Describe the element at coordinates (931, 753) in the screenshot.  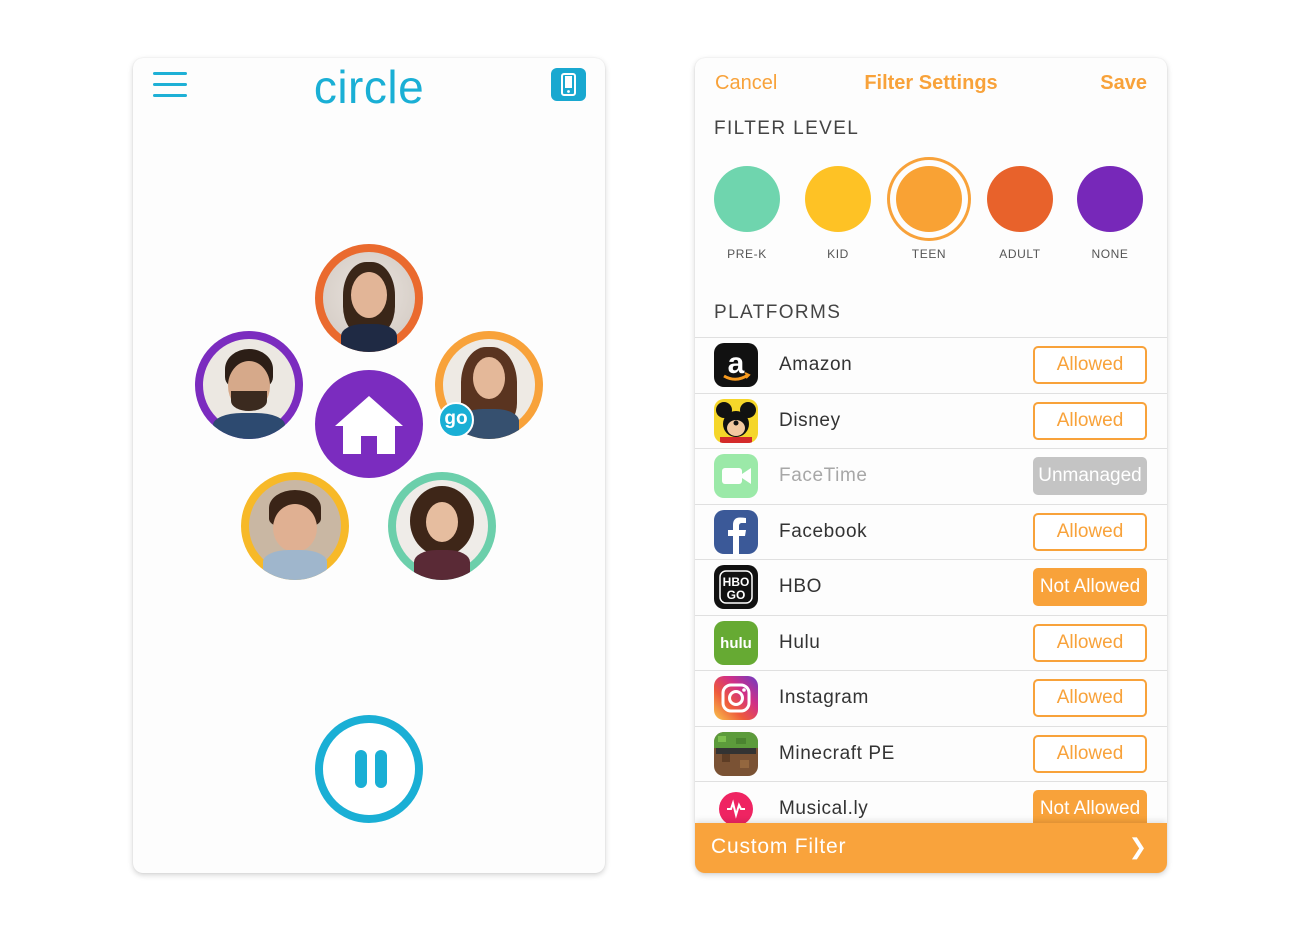
I see `platform-row-minecraft: Minecraft PE Allowed` at that location.